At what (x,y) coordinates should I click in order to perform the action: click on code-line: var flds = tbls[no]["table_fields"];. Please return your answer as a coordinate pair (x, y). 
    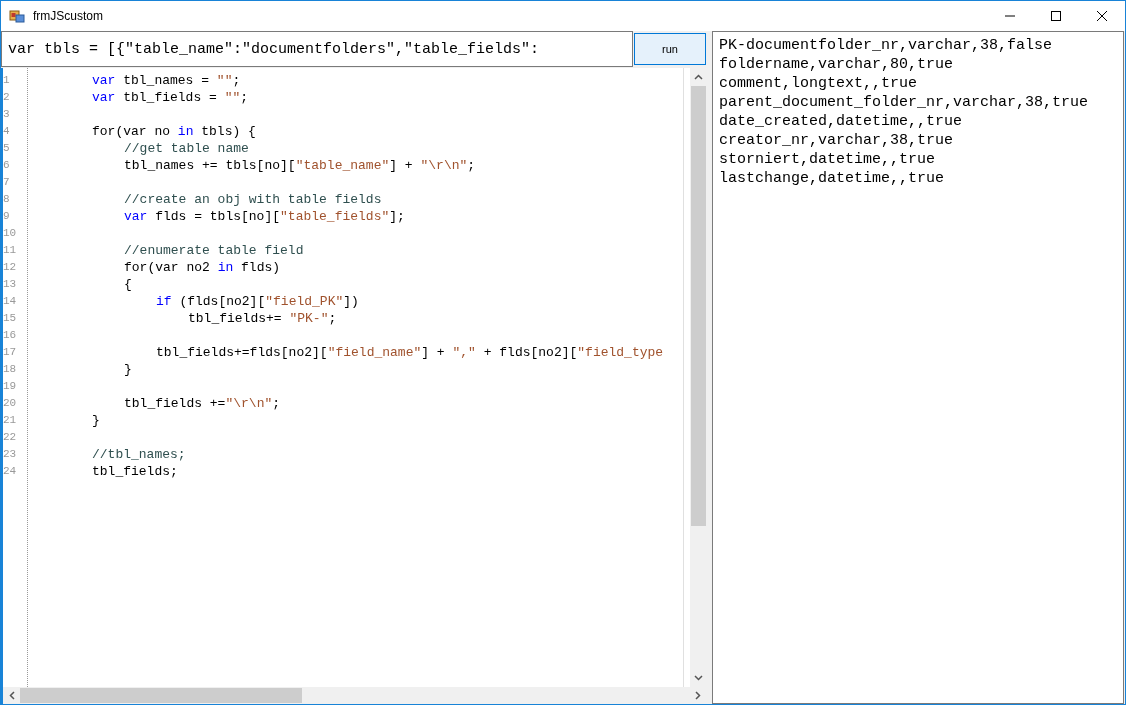
    Looking at the image, I should click on (264, 216).